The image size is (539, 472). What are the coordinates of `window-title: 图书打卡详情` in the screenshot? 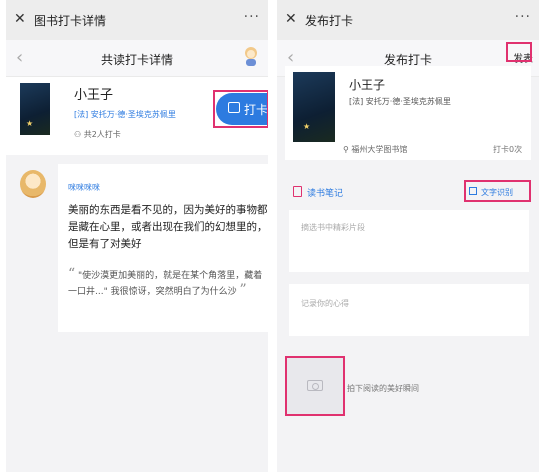 It's located at (70, 21).